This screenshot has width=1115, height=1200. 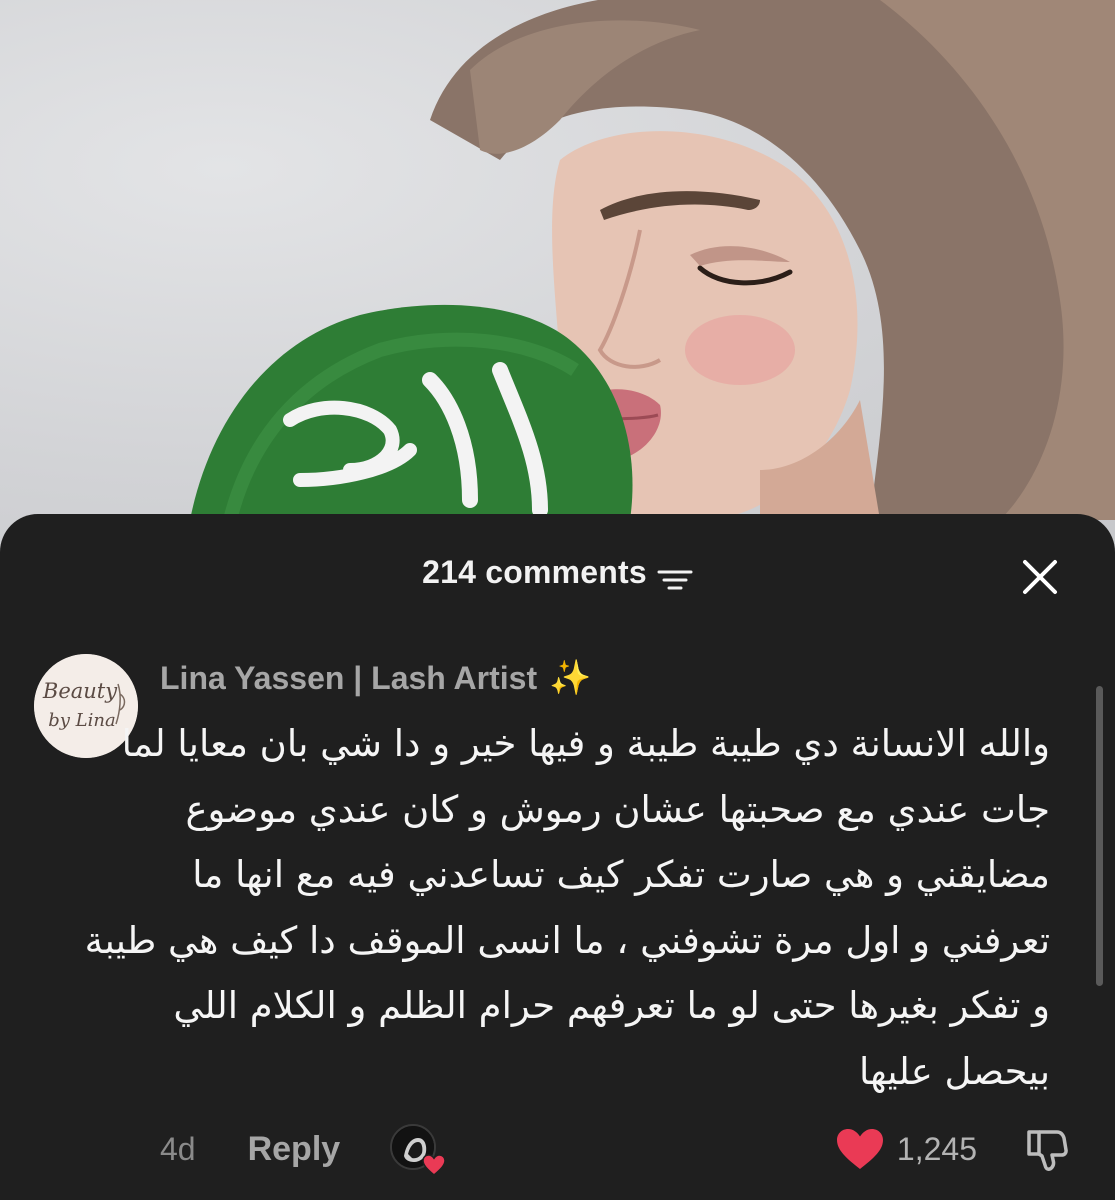 I want to click on creator-heart-icon, so click(x=434, y=1165).